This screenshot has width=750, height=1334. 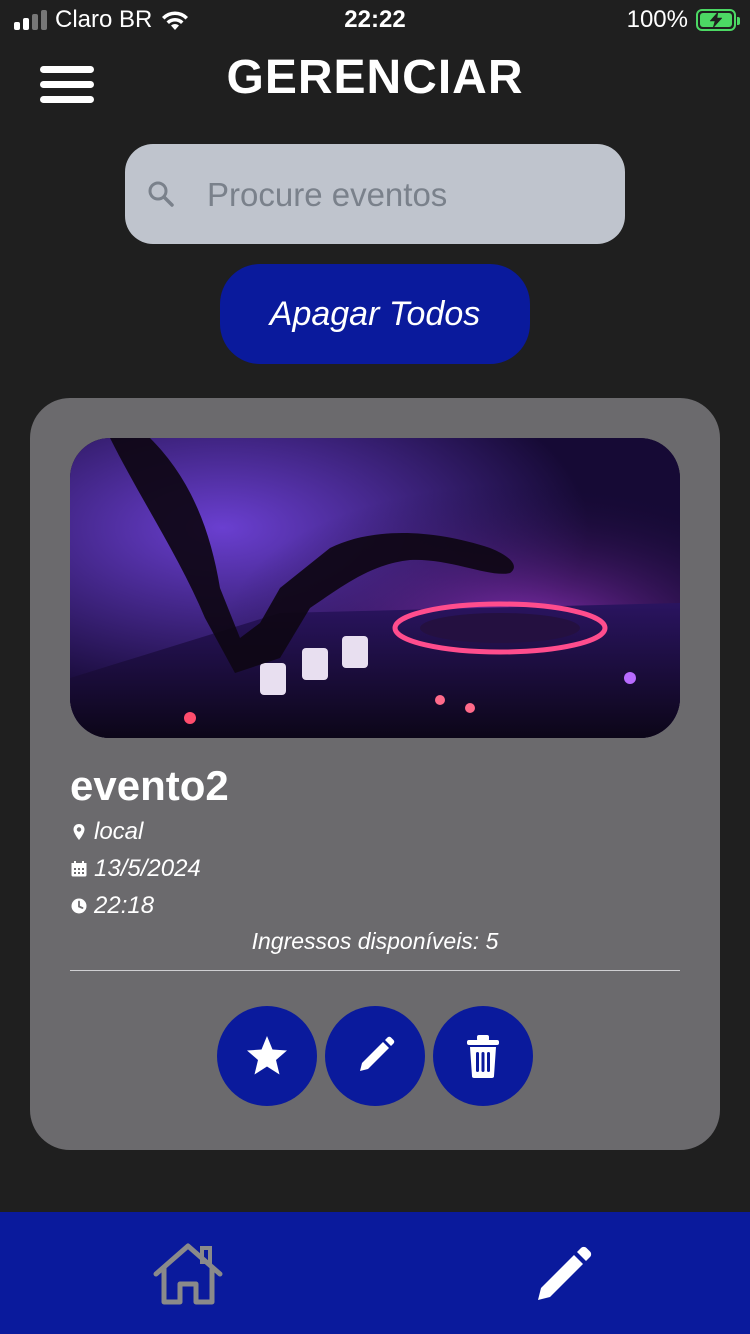 I want to click on star-icon, so click(x=267, y=1055).